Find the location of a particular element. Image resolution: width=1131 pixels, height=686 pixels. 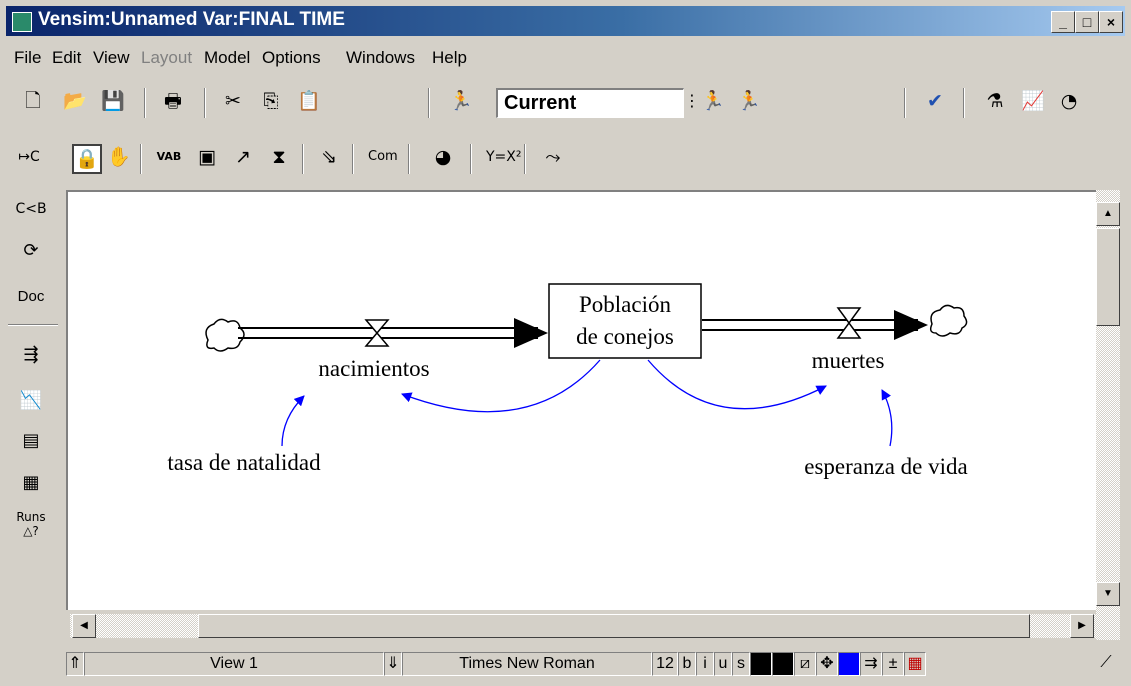

rate-tool-icon: ⧗ is located at coordinates (279, 157).